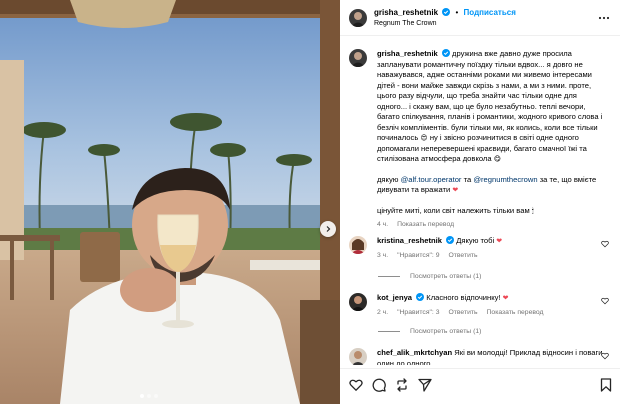  I want to click on candle-emoji: 🕯, so click(532, 210).